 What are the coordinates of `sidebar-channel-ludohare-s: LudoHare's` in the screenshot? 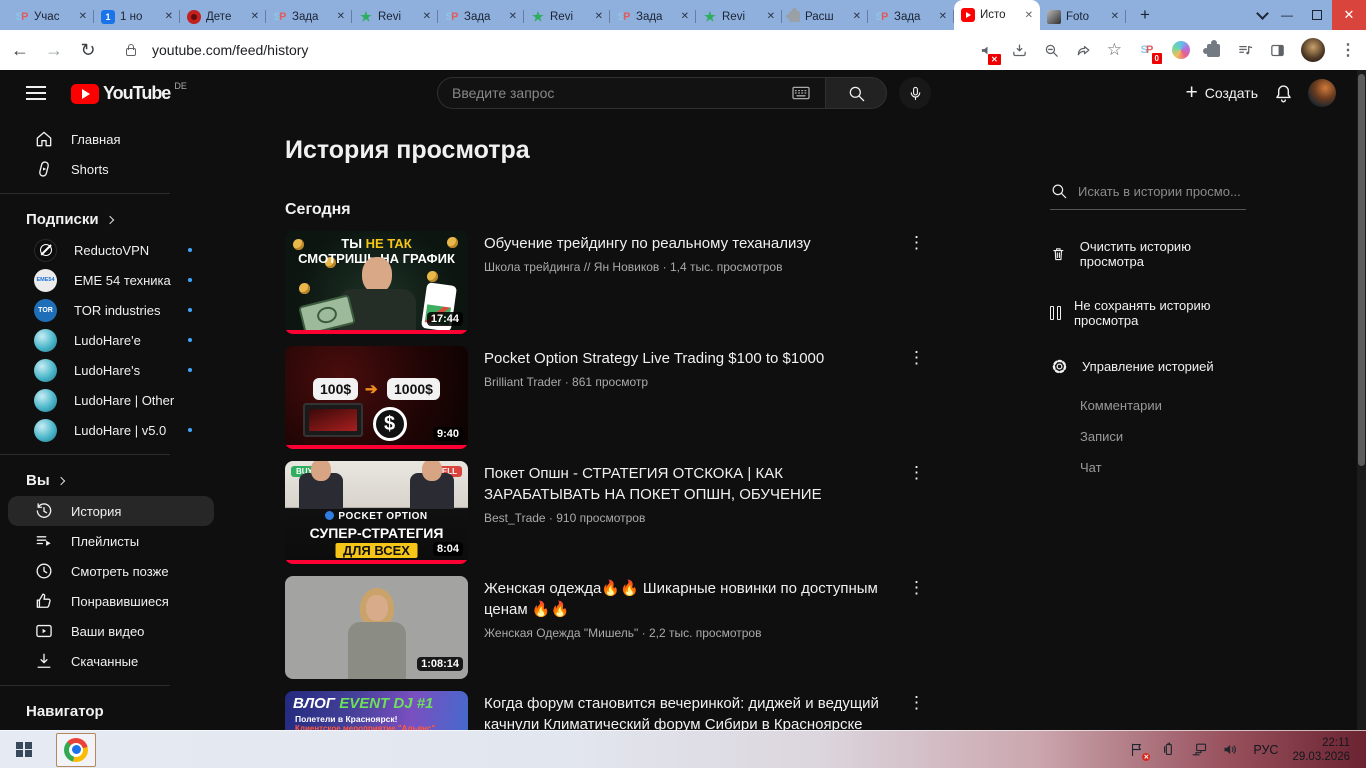 It's located at (111, 370).